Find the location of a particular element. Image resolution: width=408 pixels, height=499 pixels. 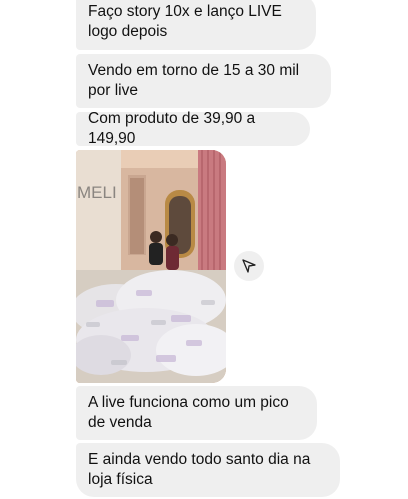

message-bubble: Com produto de 39,90 a 149,90 is located at coordinates (193, 128).